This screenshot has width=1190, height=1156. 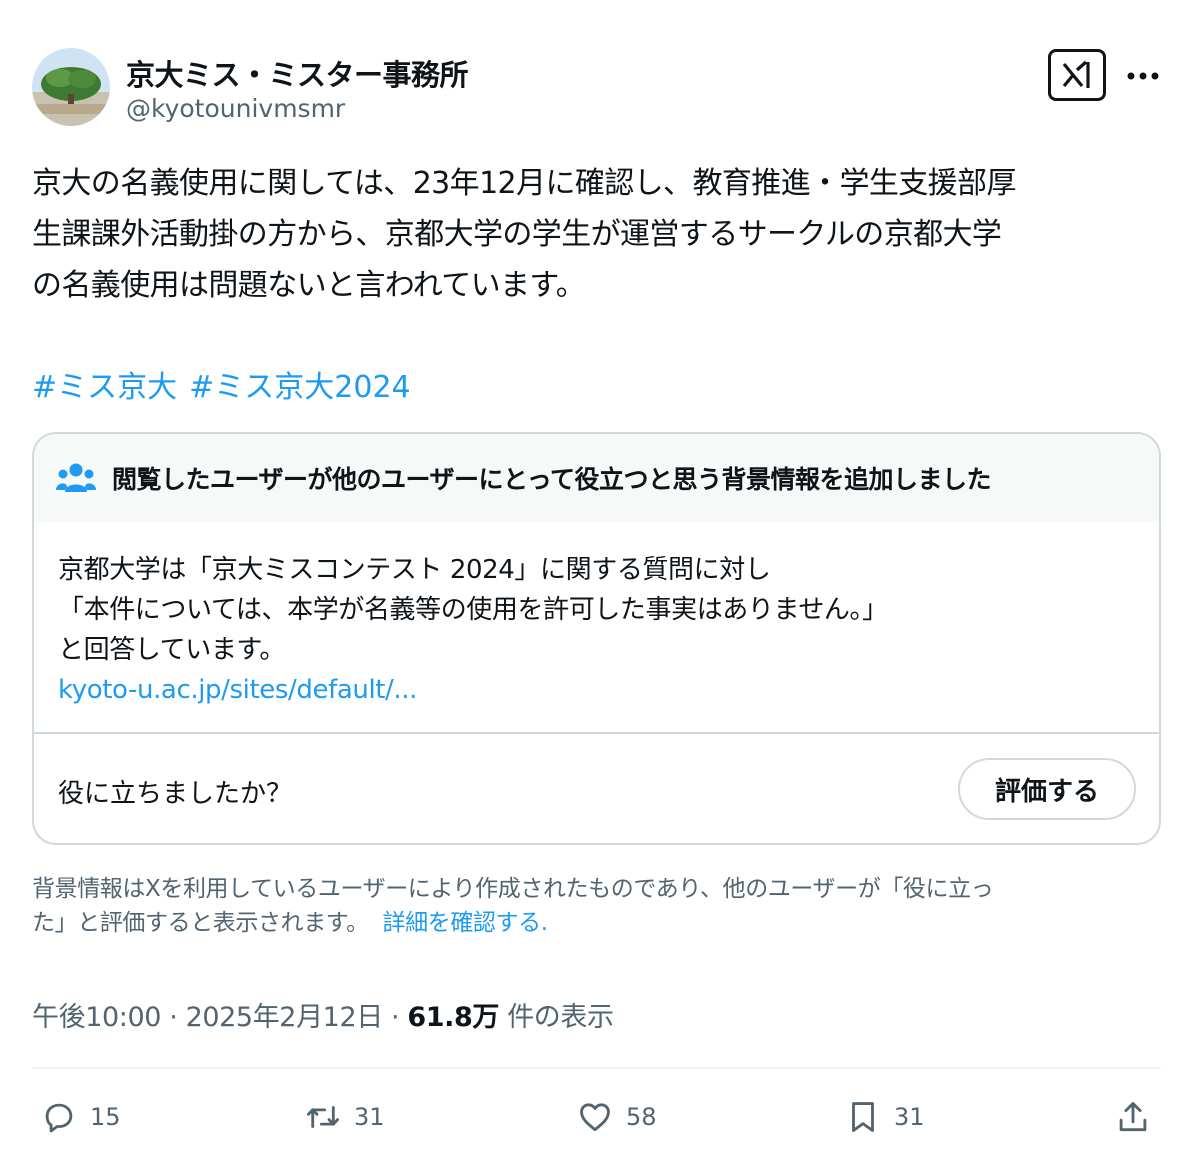 I want to click on like-button: 58, so click(x=616, y=1117).